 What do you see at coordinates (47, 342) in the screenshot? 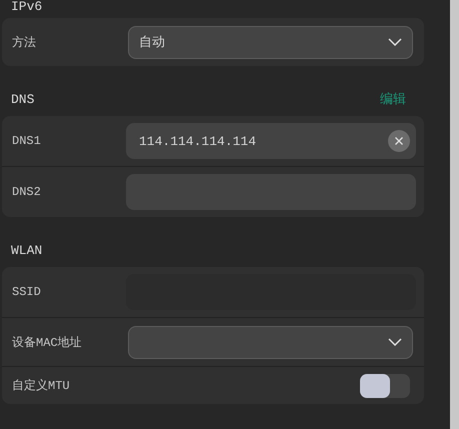
I see `field-label: 设备MAC地址` at bounding box center [47, 342].